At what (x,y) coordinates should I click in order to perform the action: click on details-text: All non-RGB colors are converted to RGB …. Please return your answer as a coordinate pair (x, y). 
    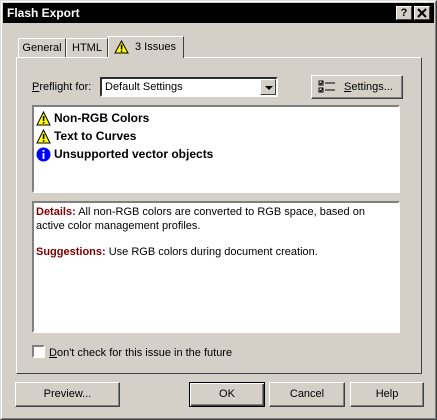
    Looking at the image, I should click on (200, 219).